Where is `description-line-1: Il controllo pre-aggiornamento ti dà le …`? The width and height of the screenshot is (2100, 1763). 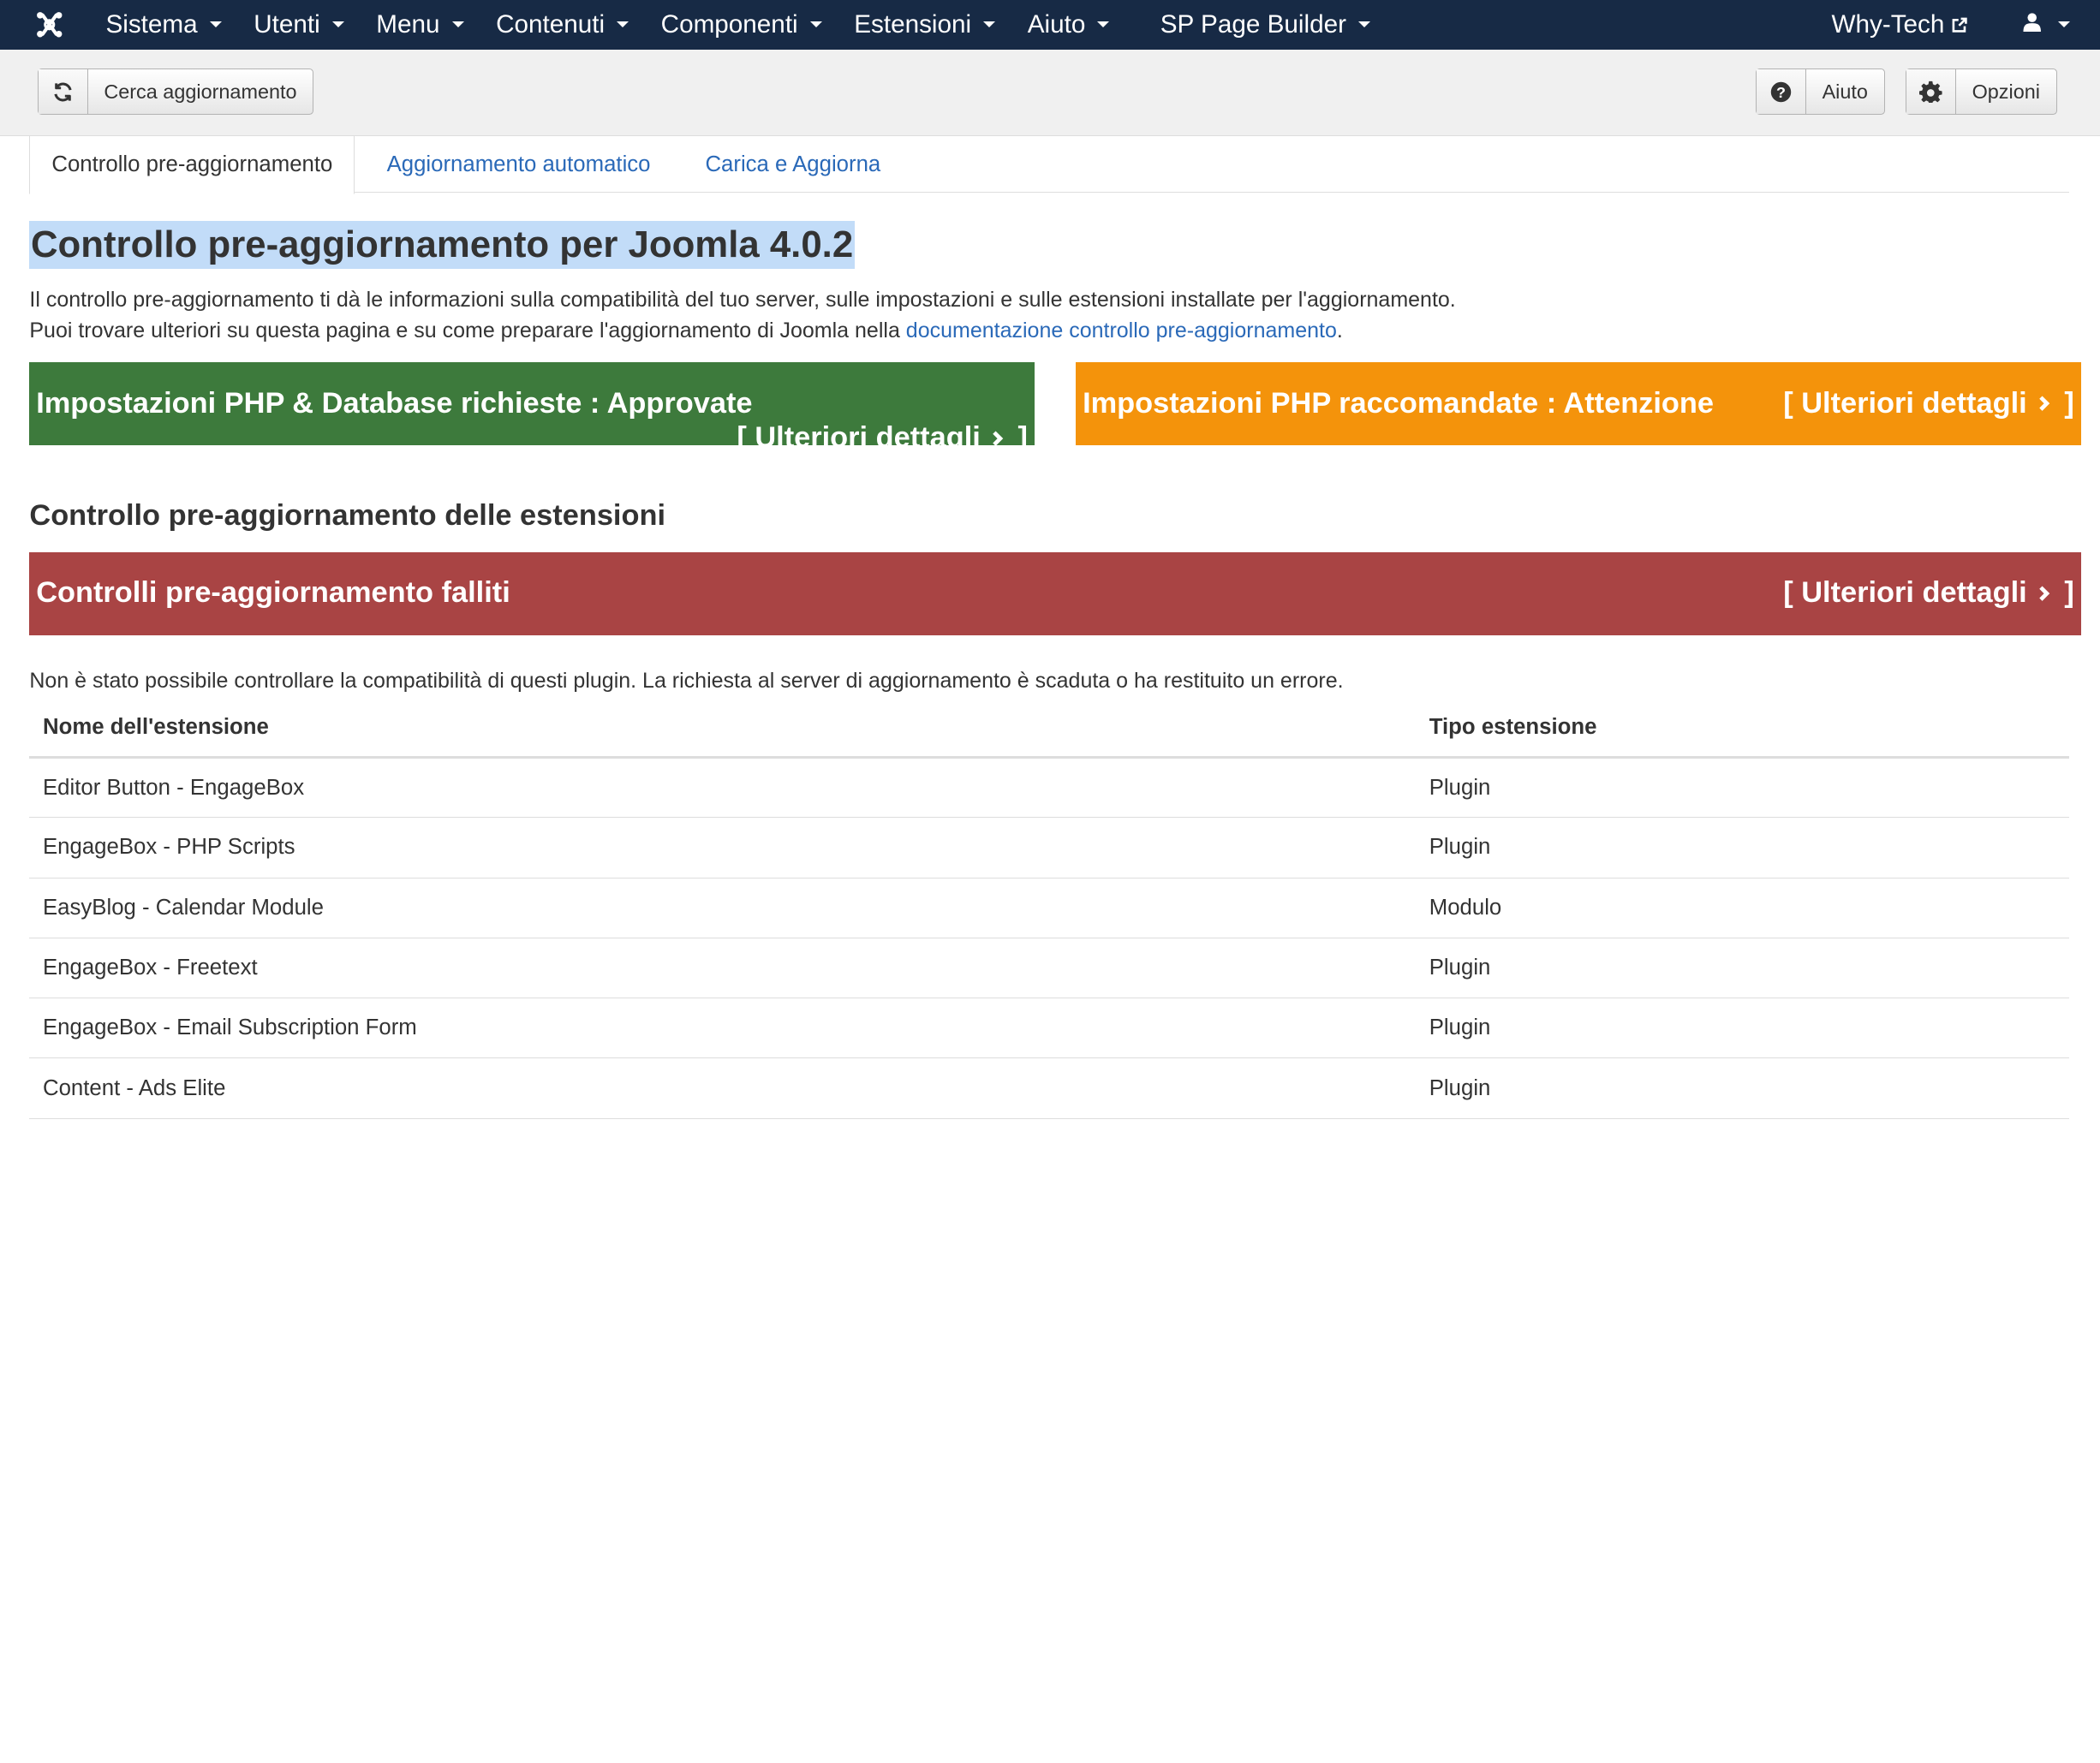
description-line-1: Il controllo pre-aggiornamento ti dà le … is located at coordinates (742, 299).